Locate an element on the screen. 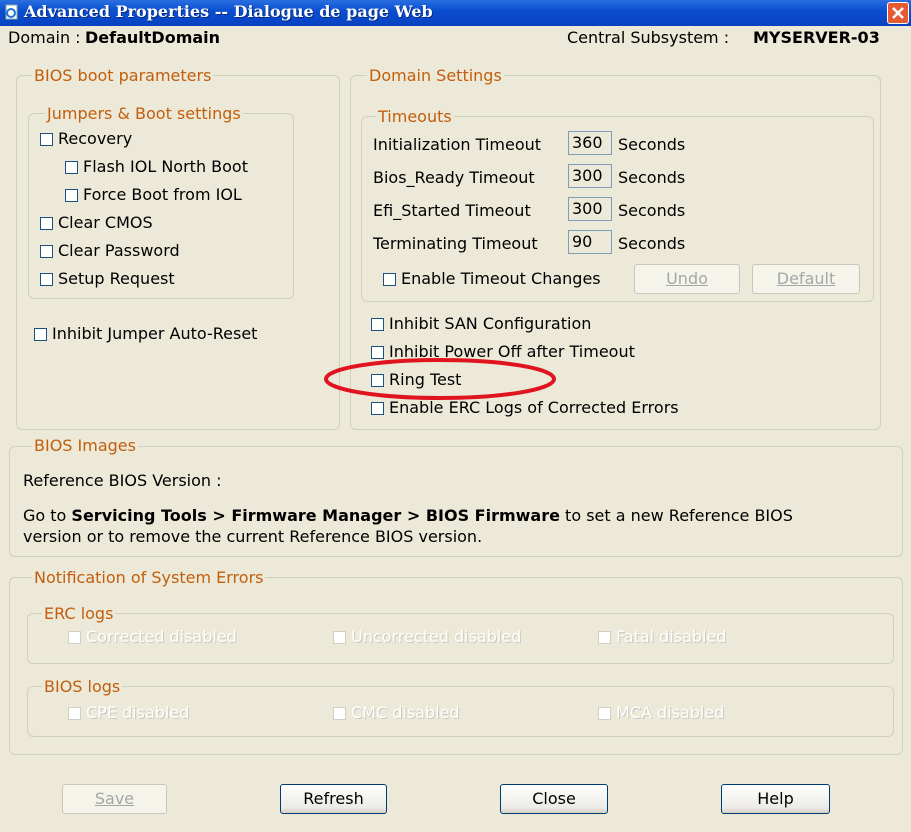 The height and width of the screenshot is (832, 911). highlight-ellipse is located at coordinates (440, 379).